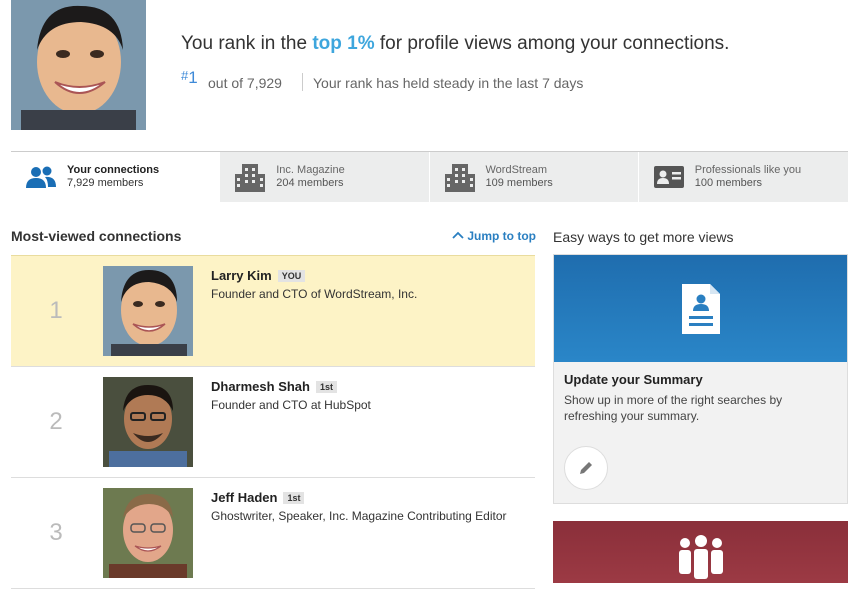 The image size is (854, 589). What do you see at coordinates (534, 177) in the screenshot?
I see `tab-wordstream: WordStream 109 members` at bounding box center [534, 177].